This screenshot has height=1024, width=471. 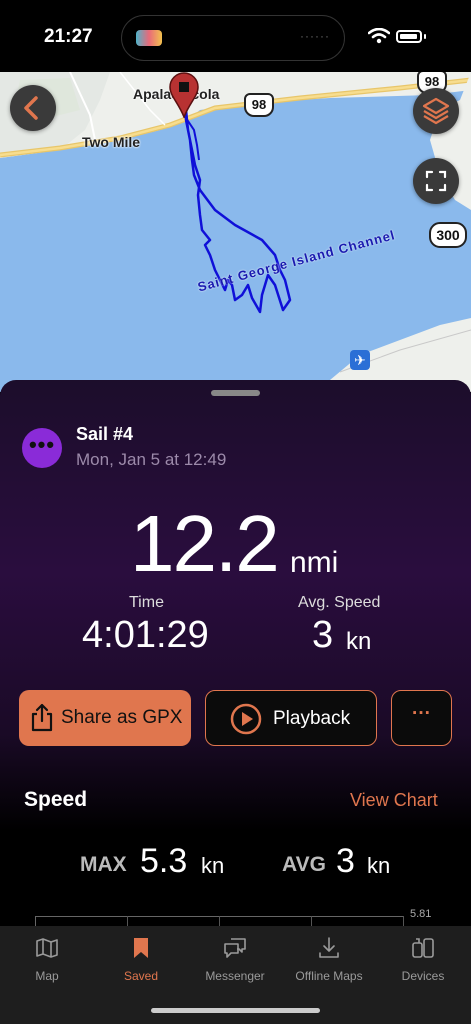 I want to click on road-shield: 98, so click(x=259, y=105).